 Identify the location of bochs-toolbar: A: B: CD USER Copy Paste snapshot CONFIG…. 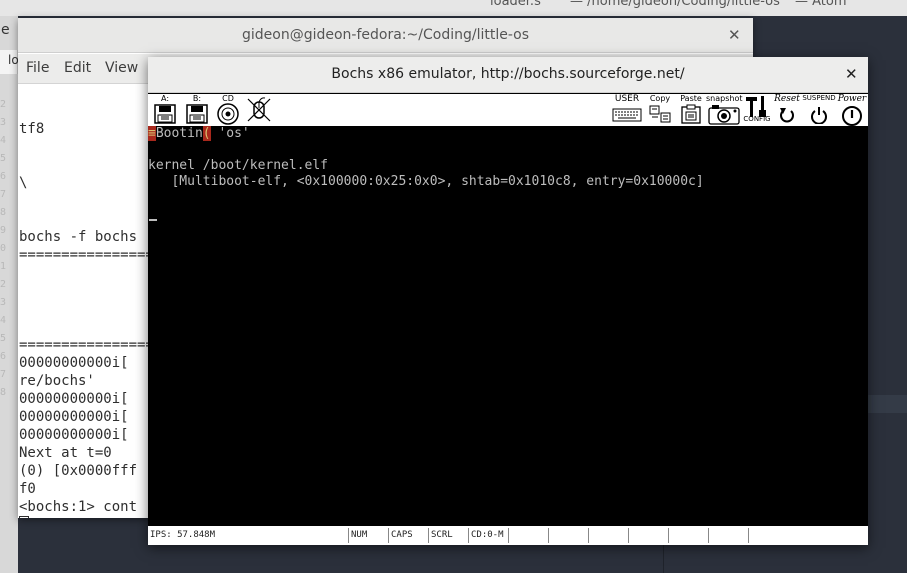
(508, 110).